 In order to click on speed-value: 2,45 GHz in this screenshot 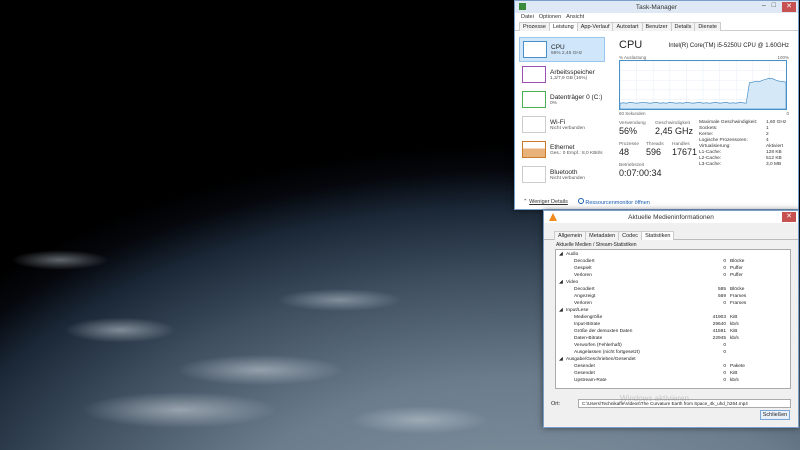, I will do `click(674, 131)`.